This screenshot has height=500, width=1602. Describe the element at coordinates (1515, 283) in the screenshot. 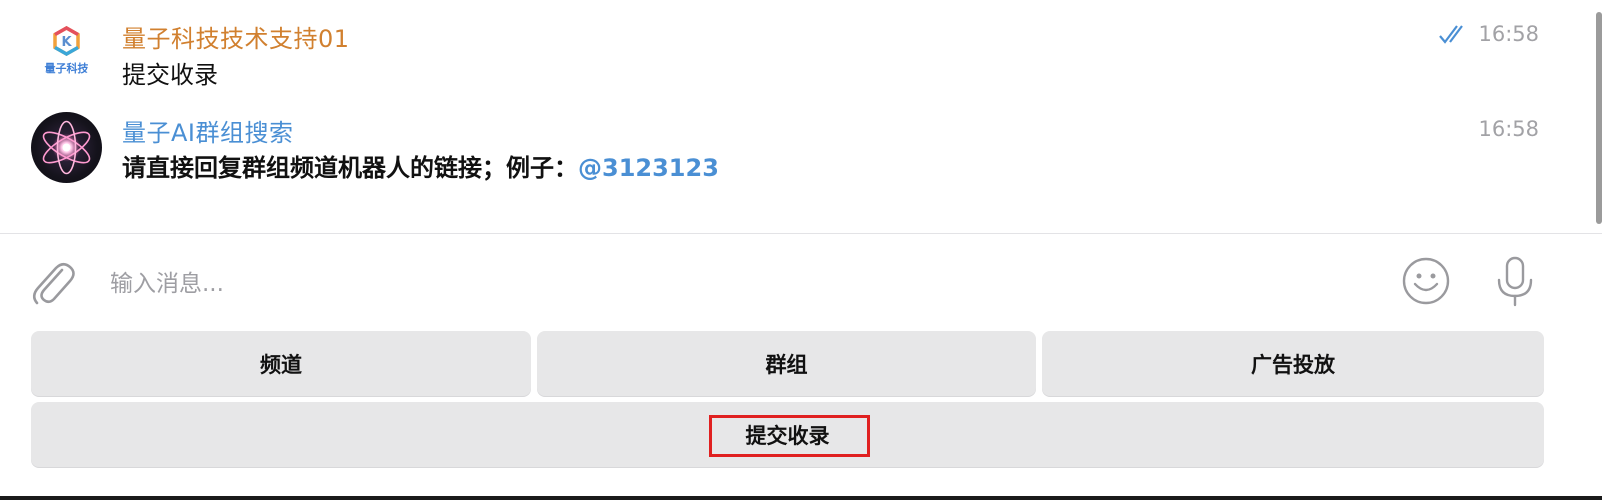

I see `microphone-icon` at that location.